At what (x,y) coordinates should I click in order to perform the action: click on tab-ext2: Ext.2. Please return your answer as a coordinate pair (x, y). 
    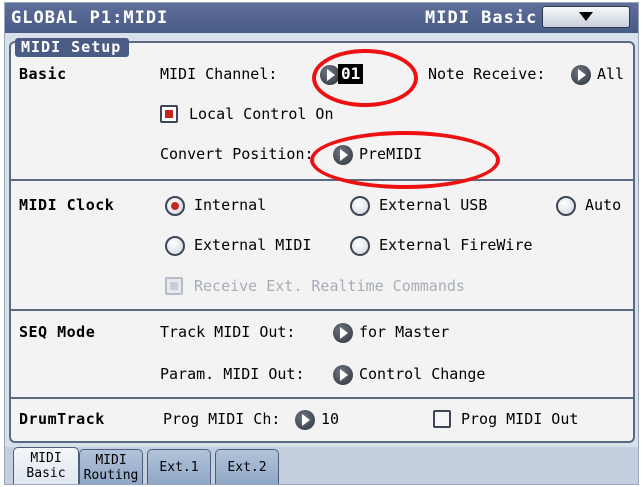
    Looking at the image, I should click on (247, 466).